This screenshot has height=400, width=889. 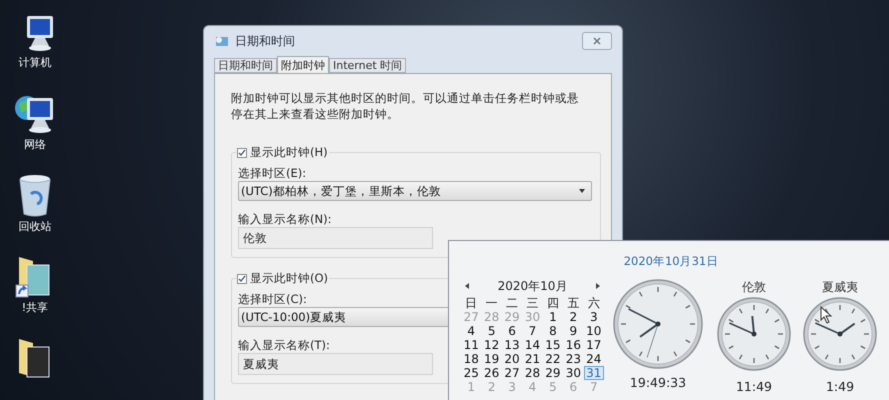 I want to click on calendar-day: 30, so click(x=573, y=373).